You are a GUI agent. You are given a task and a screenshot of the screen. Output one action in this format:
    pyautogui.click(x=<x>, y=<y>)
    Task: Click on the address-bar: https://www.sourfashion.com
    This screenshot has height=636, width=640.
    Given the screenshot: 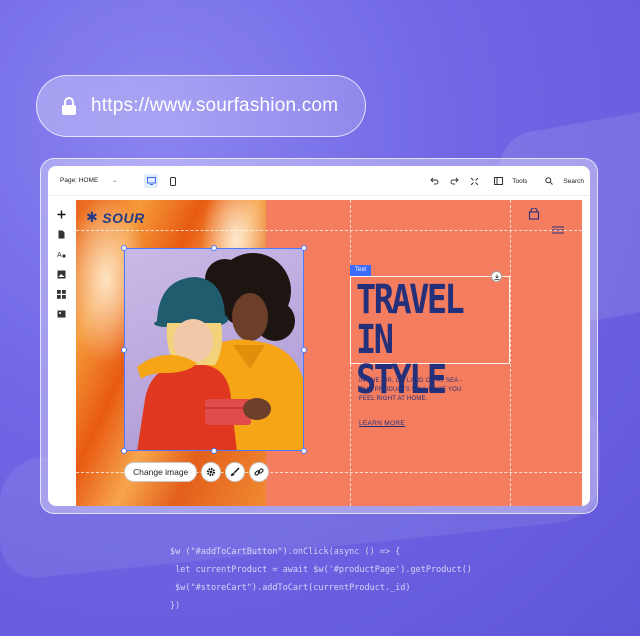 What is the action you would take?
    pyautogui.click(x=201, y=106)
    